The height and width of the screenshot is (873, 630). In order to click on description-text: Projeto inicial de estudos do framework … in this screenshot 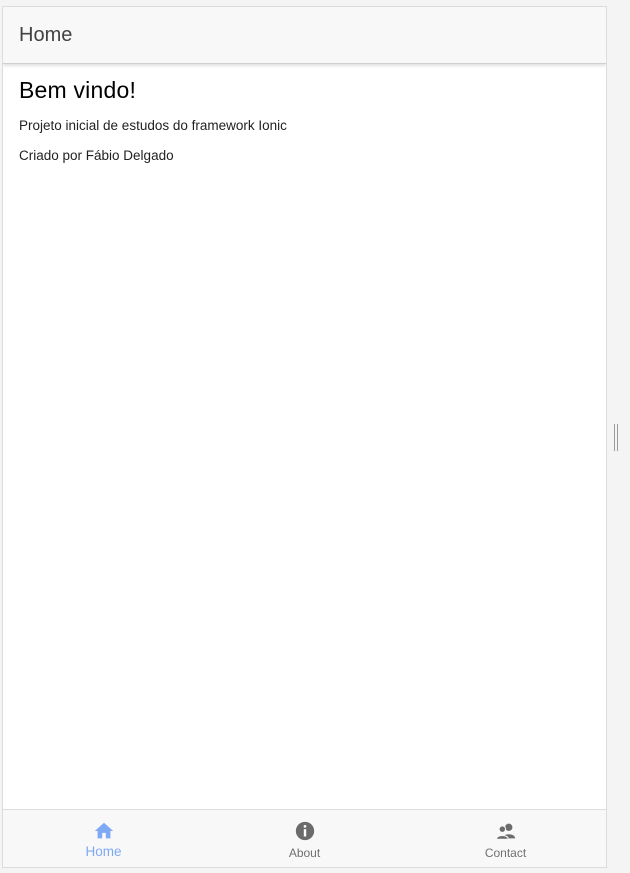, I will do `click(153, 125)`.